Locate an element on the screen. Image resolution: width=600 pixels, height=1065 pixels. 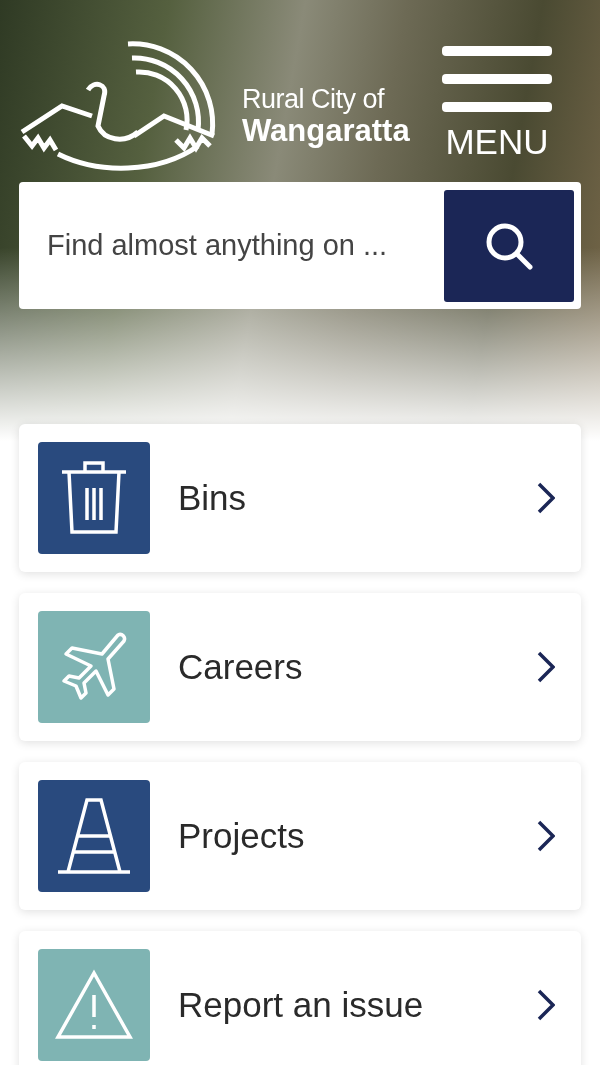
quick-link-card: Bins is located at coordinates (300, 498).